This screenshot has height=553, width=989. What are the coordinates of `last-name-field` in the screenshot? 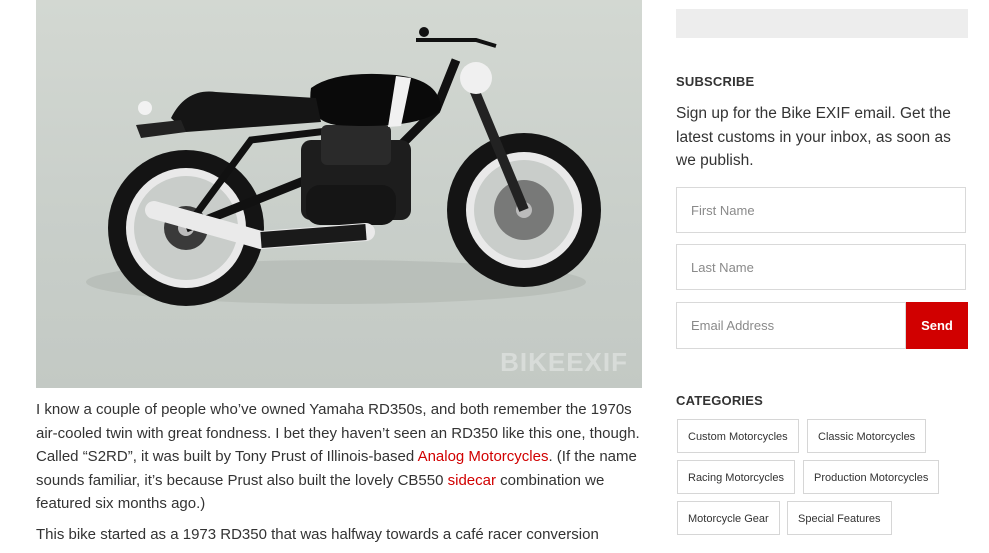 It's located at (821, 267).